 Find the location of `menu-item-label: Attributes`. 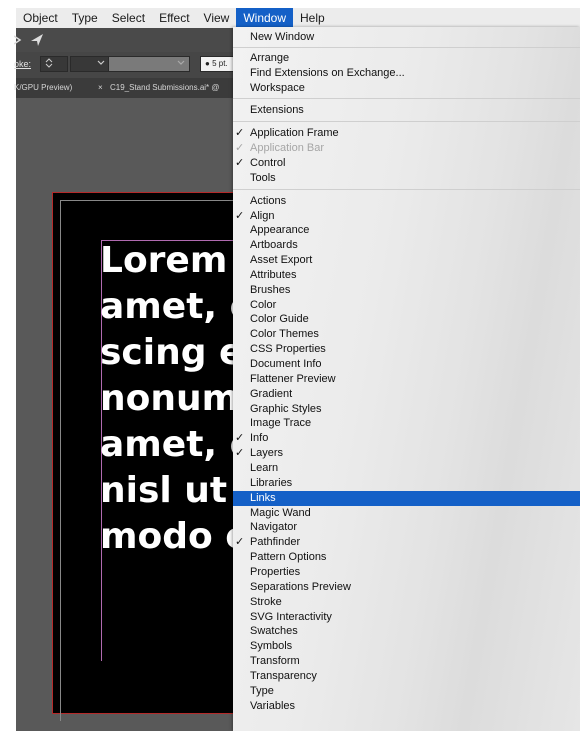

menu-item-label: Attributes is located at coordinates (273, 274).